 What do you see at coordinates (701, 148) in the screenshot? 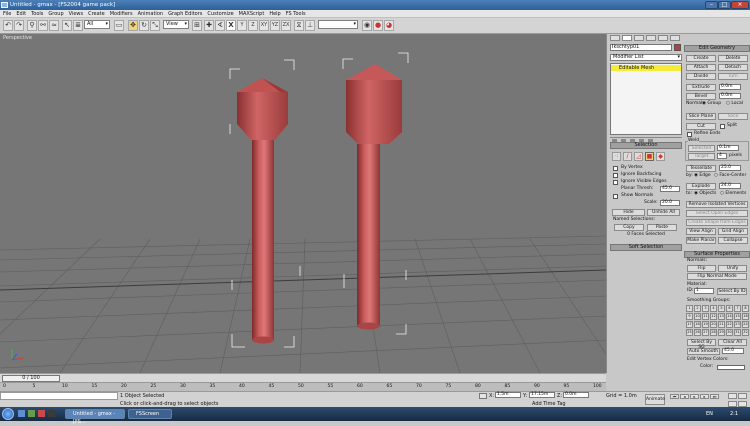
I see `weld-selected-button: Selected` at bounding box center [701, 148].